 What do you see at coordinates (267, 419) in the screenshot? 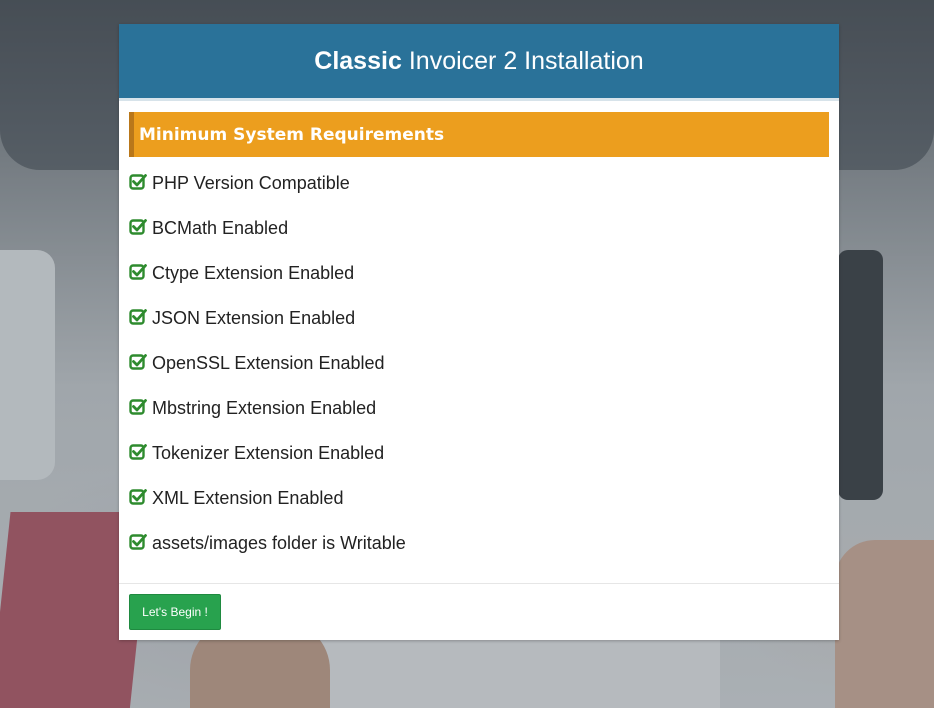
I see `requirement-item: Mbstring Extension Enabled` at bounding box center [267, 419].